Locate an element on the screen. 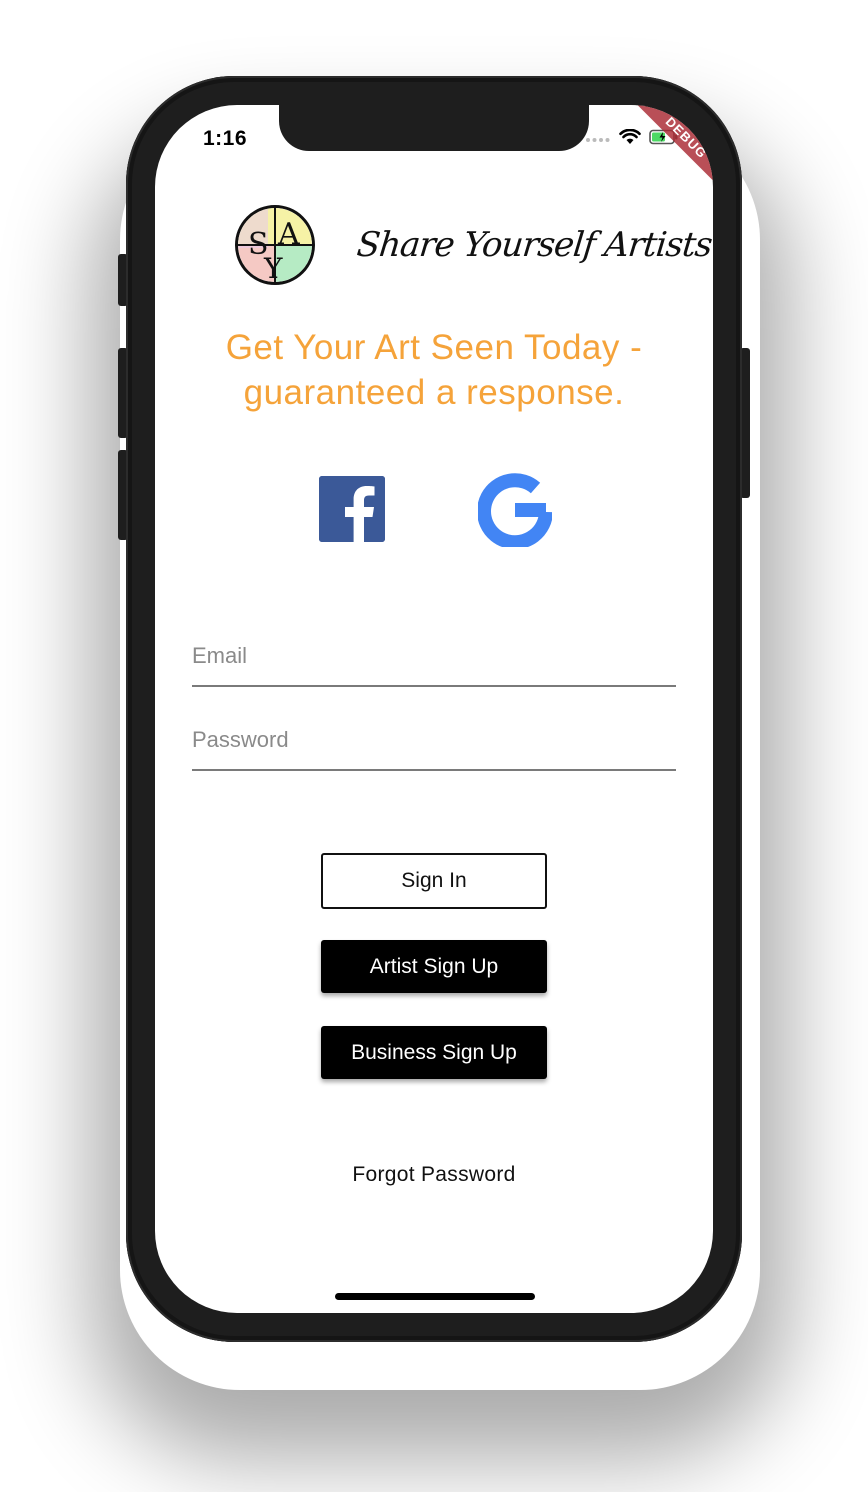 This screenshot has height=1492, width=868. home-indicator is located at coordinates (435, 1296).